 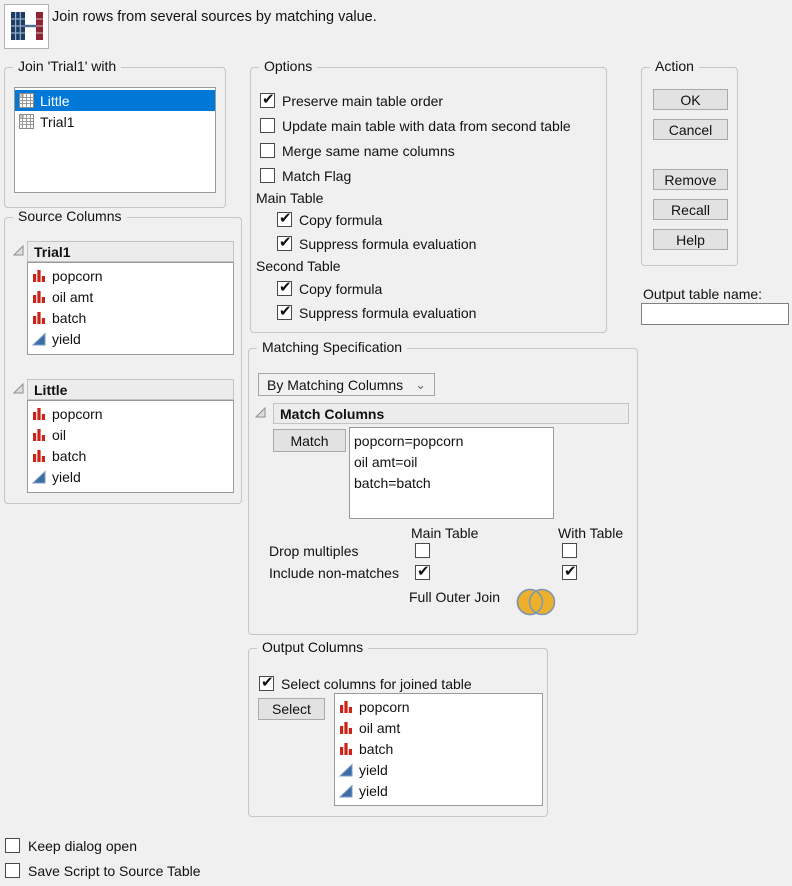 What do you see at coordinates (451, 440) in the screenshot?
I see `match-pair-item: popcorn=popcorn` at bounding box center [451, 440].